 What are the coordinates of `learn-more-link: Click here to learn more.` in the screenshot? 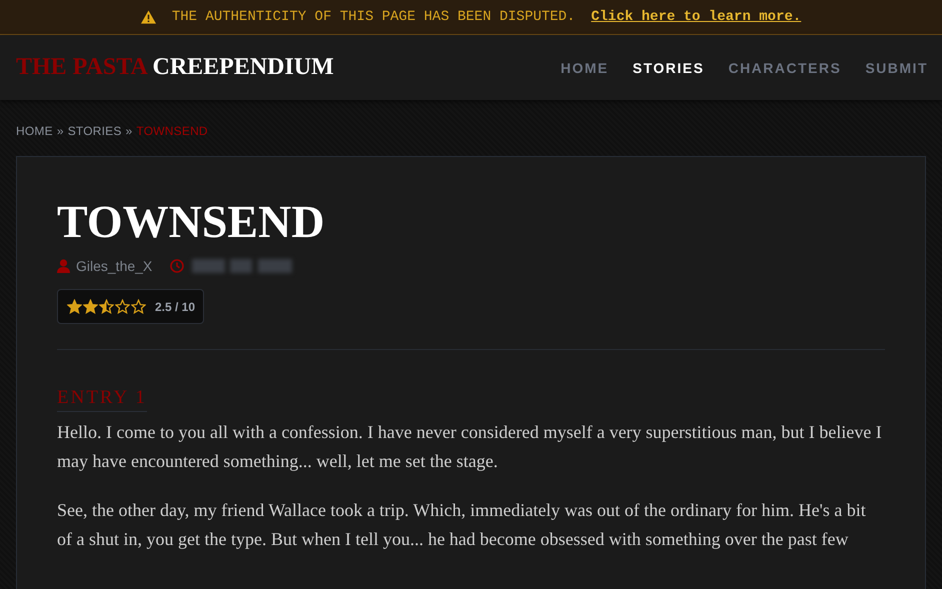 It's located at (696, 17).